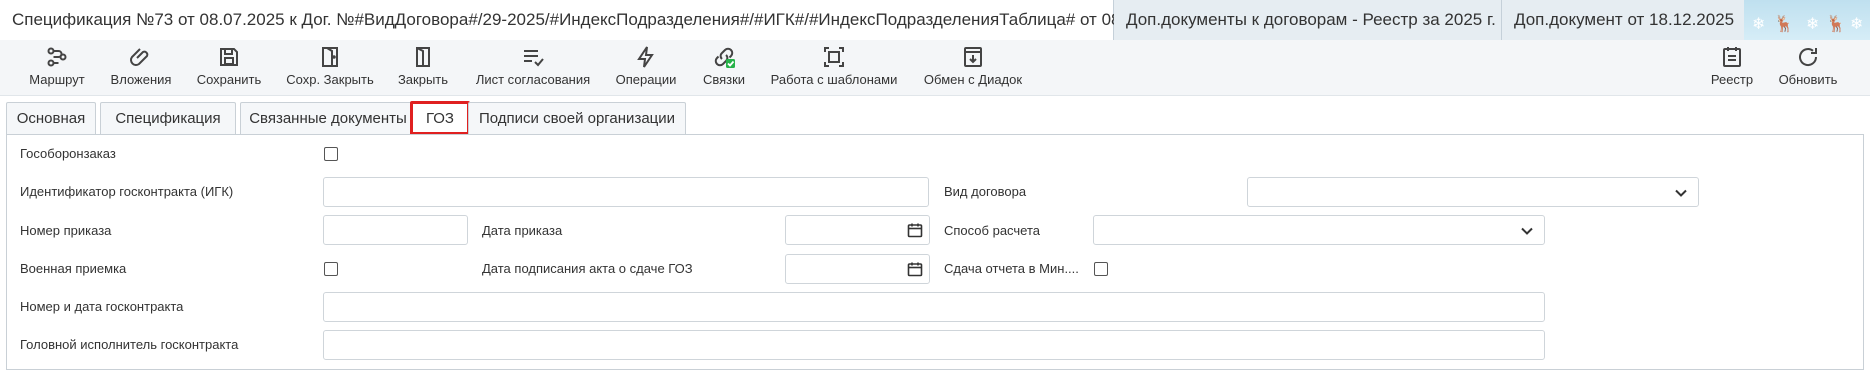 Image resolution: width=1870 pixels, height=392 pixels. I want to click on lightning-icon, so click(646, 57).